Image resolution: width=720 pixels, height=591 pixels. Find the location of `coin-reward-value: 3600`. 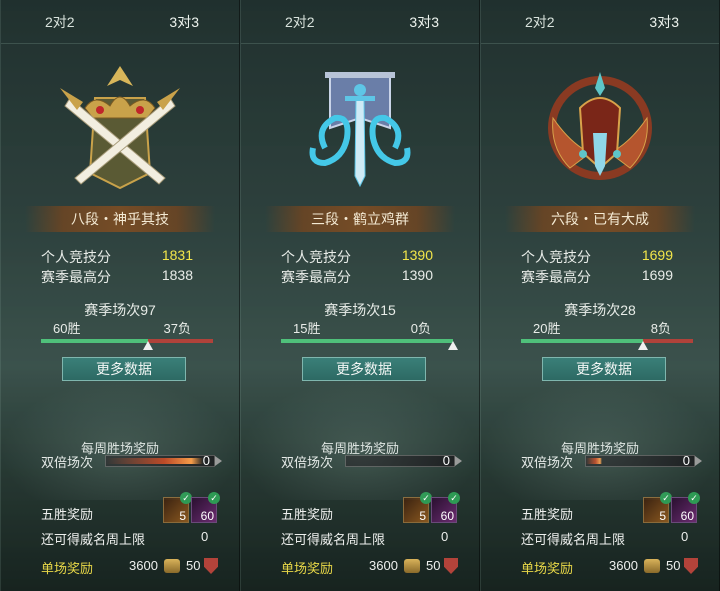

coin-reward-value: 3600 is located at coordinates (623, 565).